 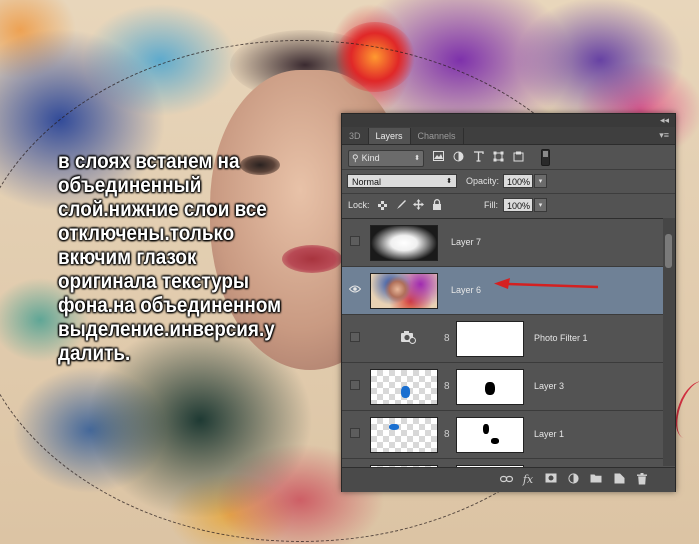 I want to click on panel-tabs: 3D Layers Channels ▾≡, so click(x=508, y=136).